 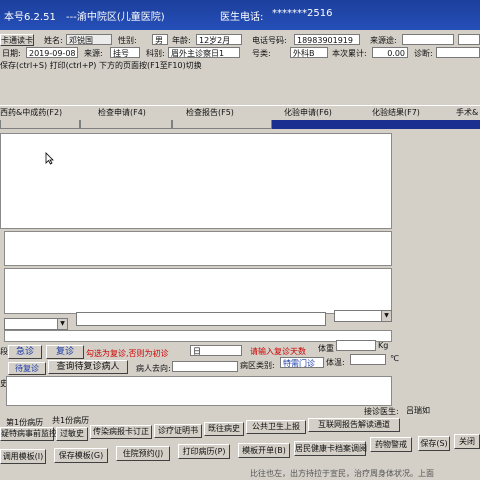 I want to click on diagnosis-field, so click(x=458, y=52).